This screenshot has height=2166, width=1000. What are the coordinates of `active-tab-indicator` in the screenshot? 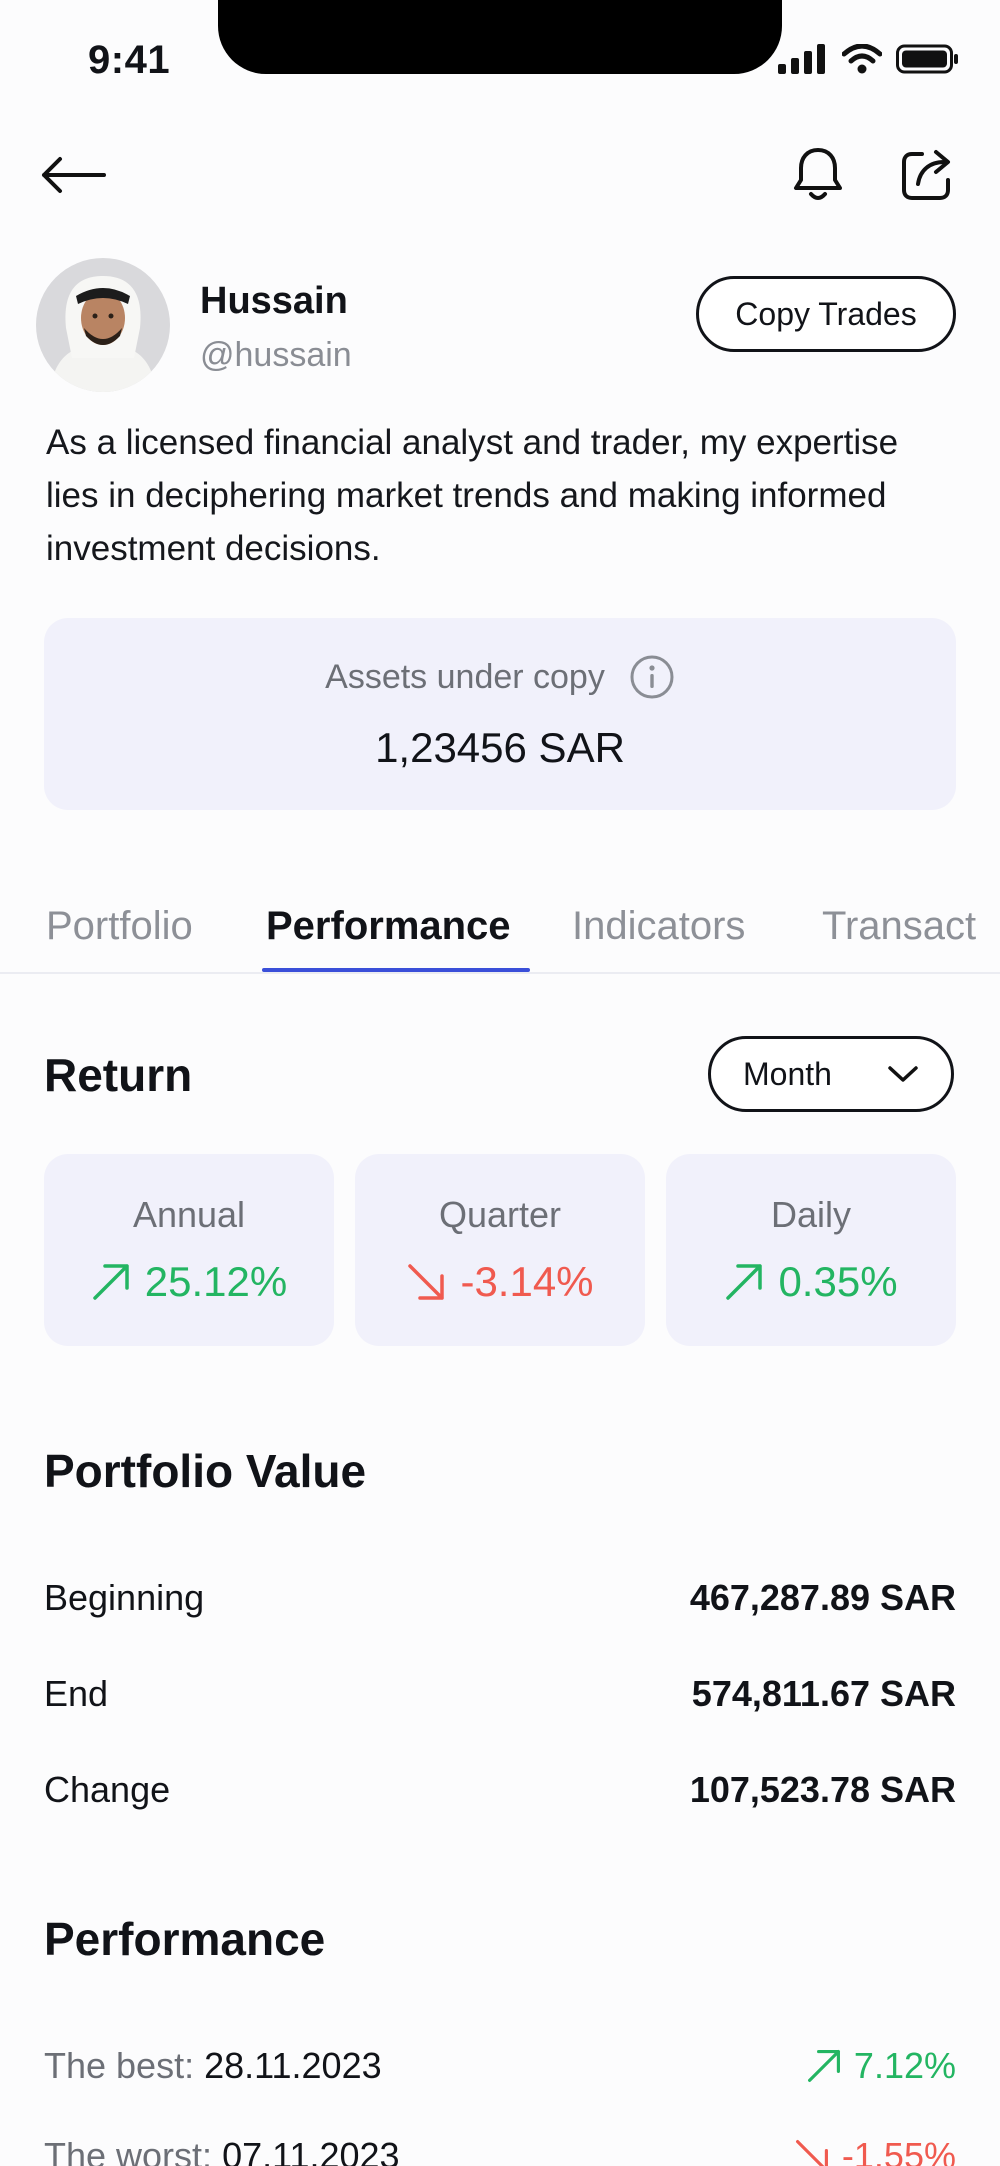 It's located at (396, 970).